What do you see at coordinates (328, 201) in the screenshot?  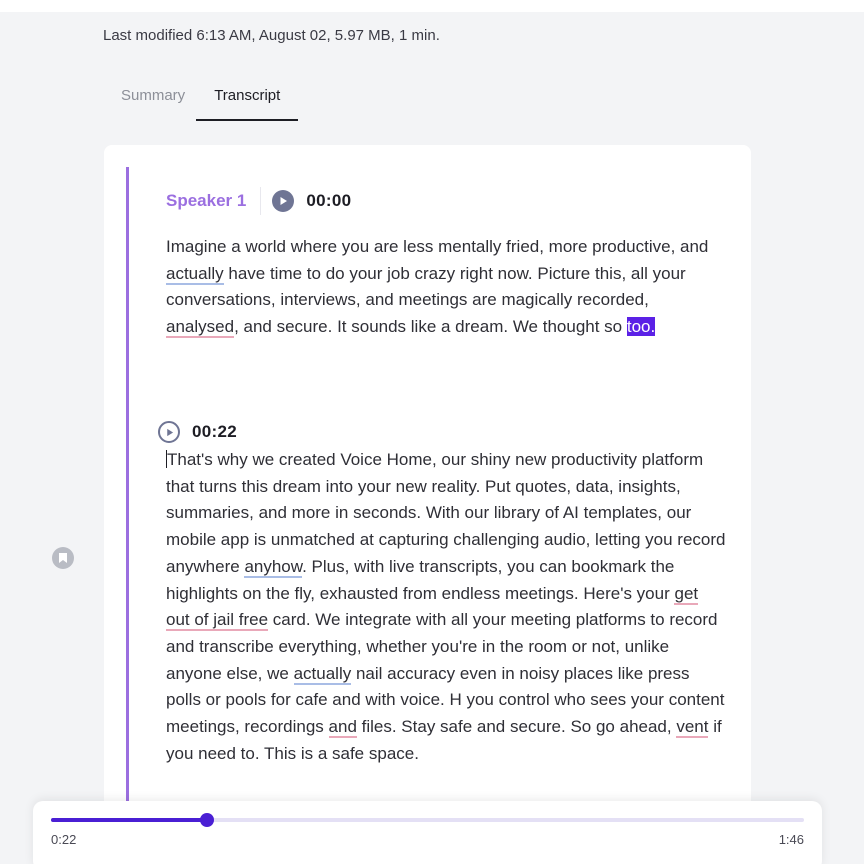 I see `segment-time: 00:00` at bounding box center [328, 201].